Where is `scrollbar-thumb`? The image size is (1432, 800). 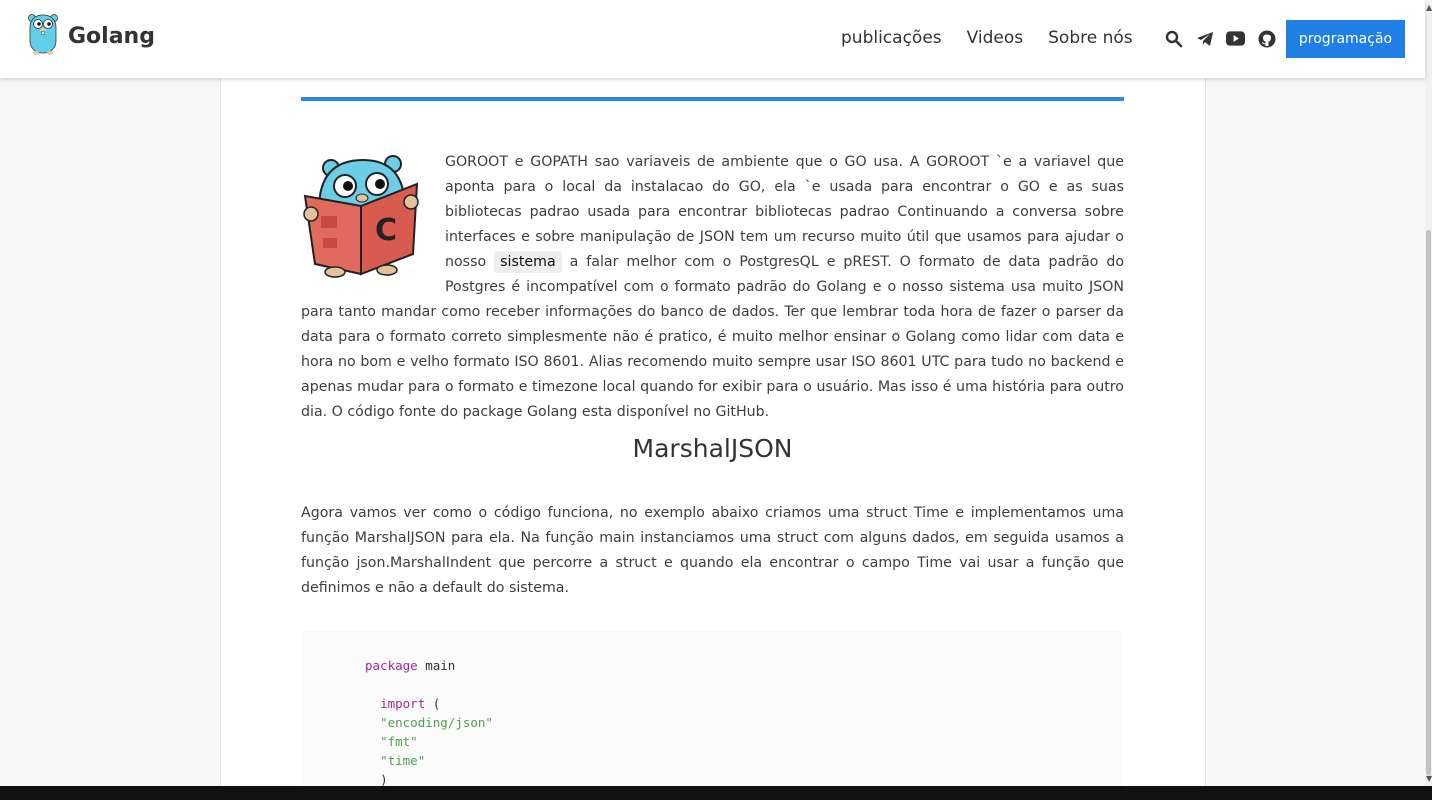
scrollbar-thumb is located at coordinates (1428, 502).